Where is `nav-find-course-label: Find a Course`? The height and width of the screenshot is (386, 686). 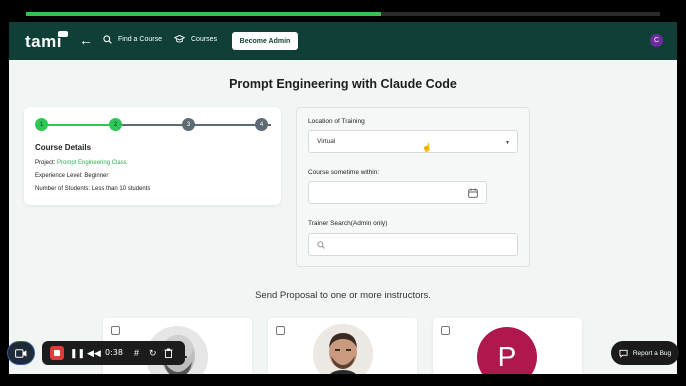 nav-find-course-label: Find a Course is located at coordinates (140, 39).